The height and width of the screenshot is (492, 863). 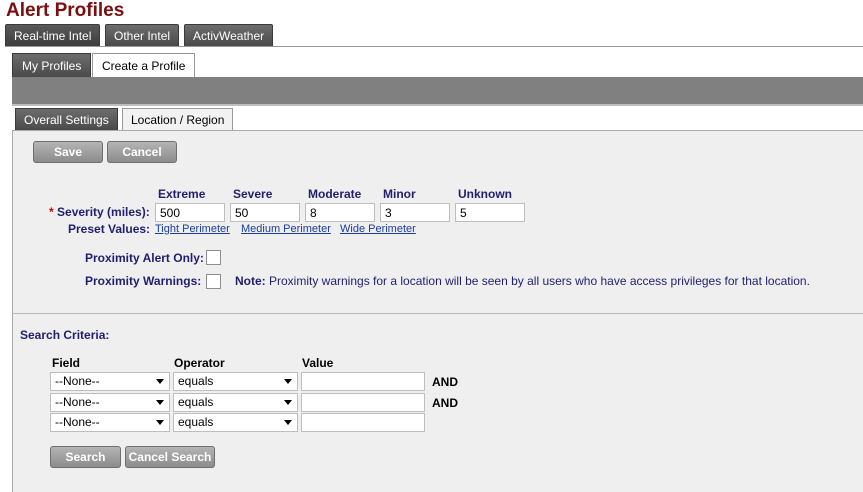 I want to click on proximity-alert-only-checkbox, so click(x=213, y=257).